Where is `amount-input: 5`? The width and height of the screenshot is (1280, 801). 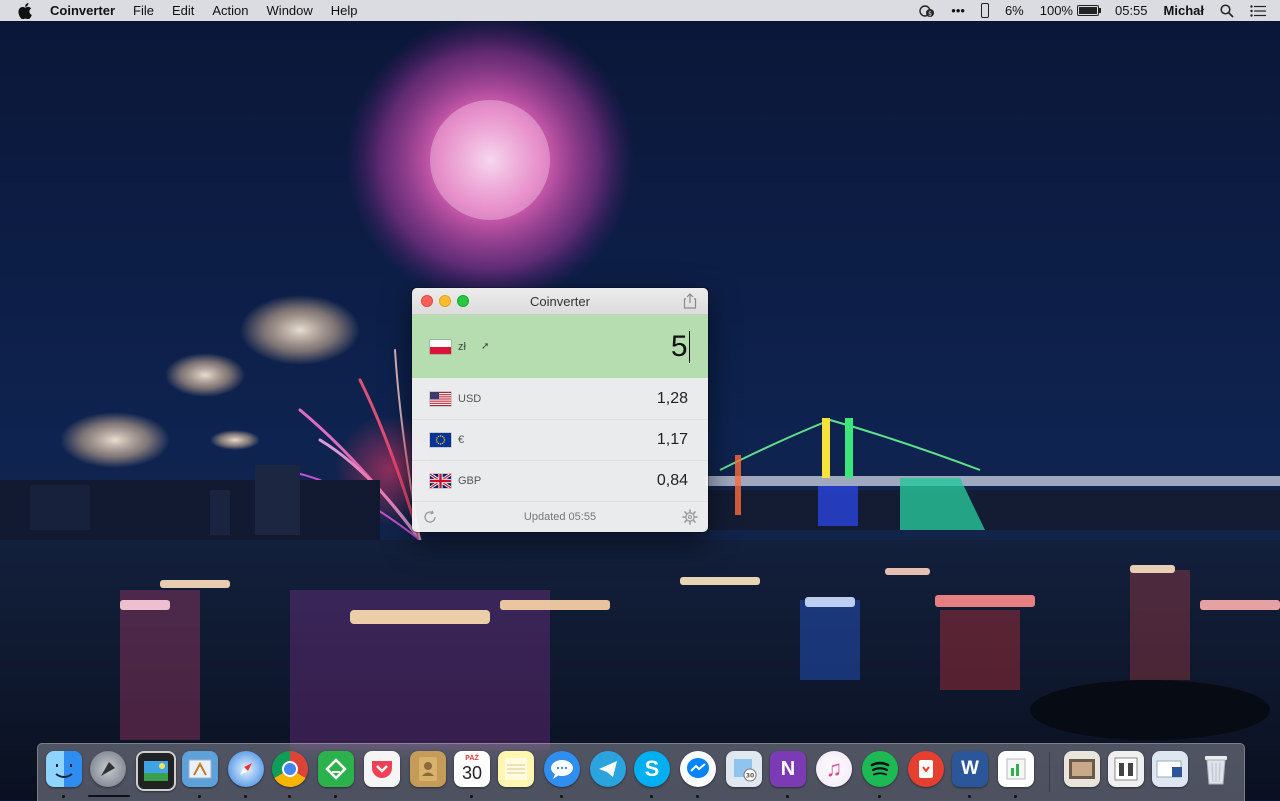 amount-input: 5 is located at coordinates (680, 347).